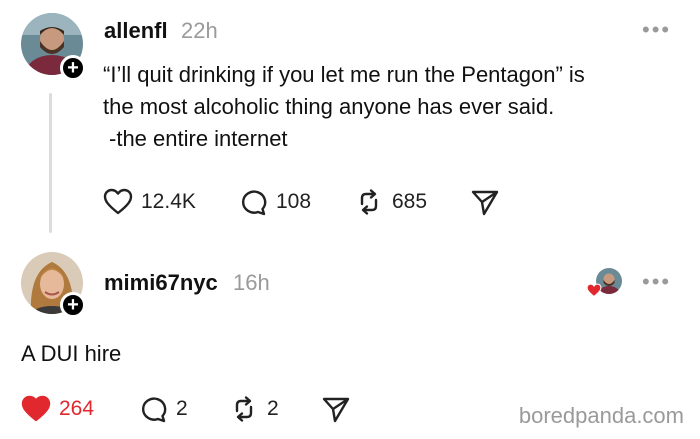 The height and width of the screenshot is (439, 700). I want to click on reply-timestamp: 16h, so click(251, 282).